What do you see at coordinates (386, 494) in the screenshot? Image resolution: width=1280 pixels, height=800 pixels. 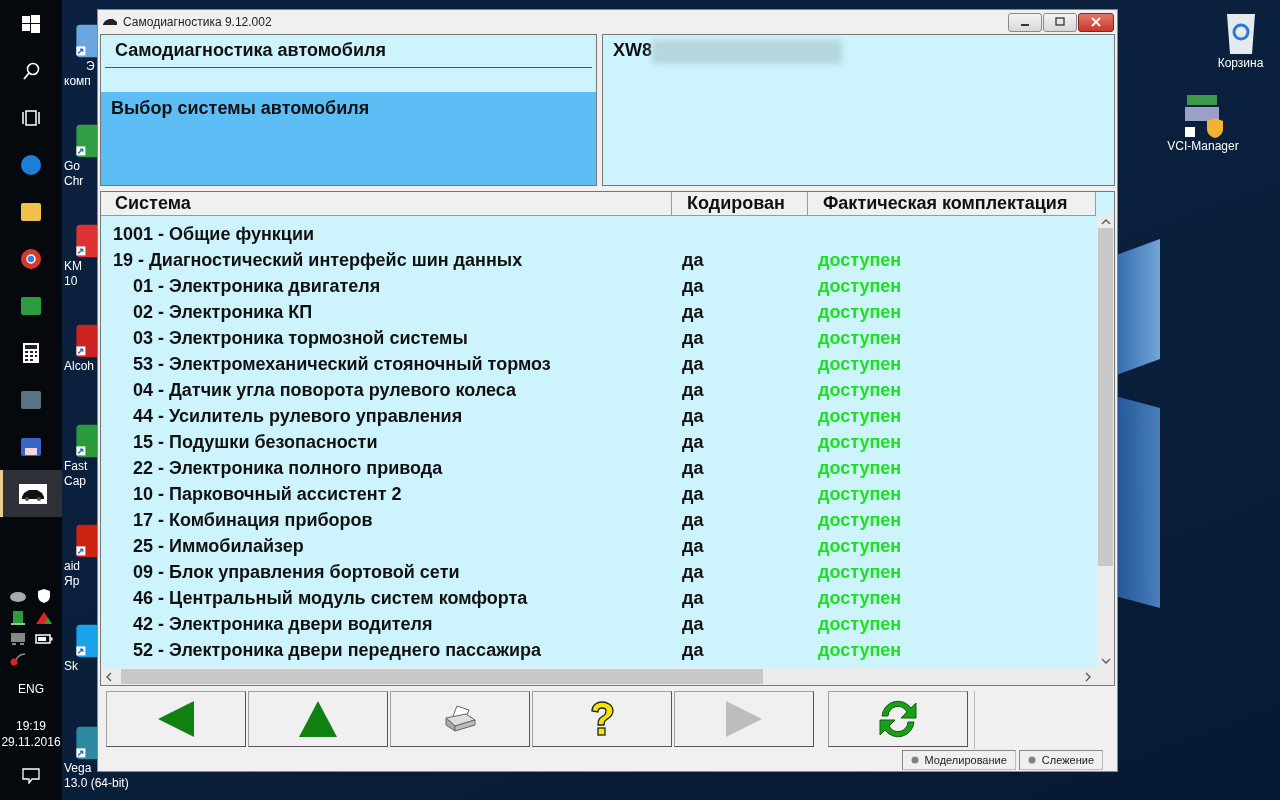 I see `system-name: 10 - Парковочный ассистент 2` at bounding box center [386, 494].